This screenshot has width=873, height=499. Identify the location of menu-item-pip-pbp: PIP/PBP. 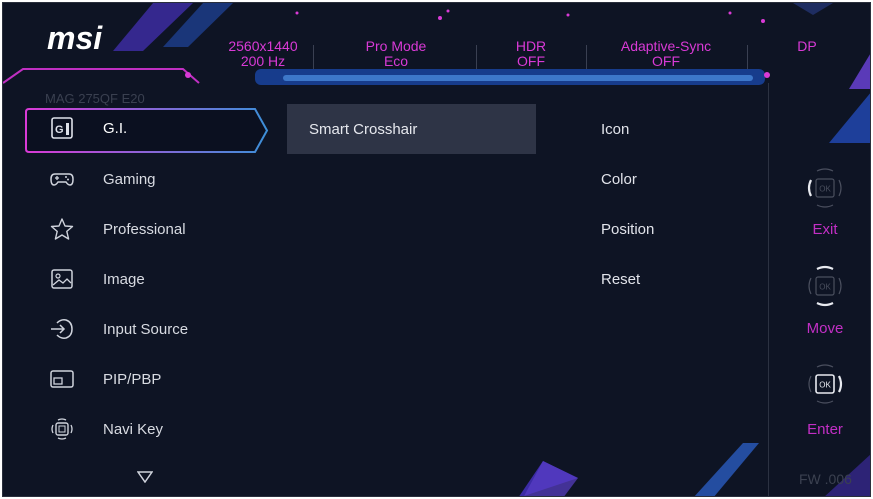
(145, 379).